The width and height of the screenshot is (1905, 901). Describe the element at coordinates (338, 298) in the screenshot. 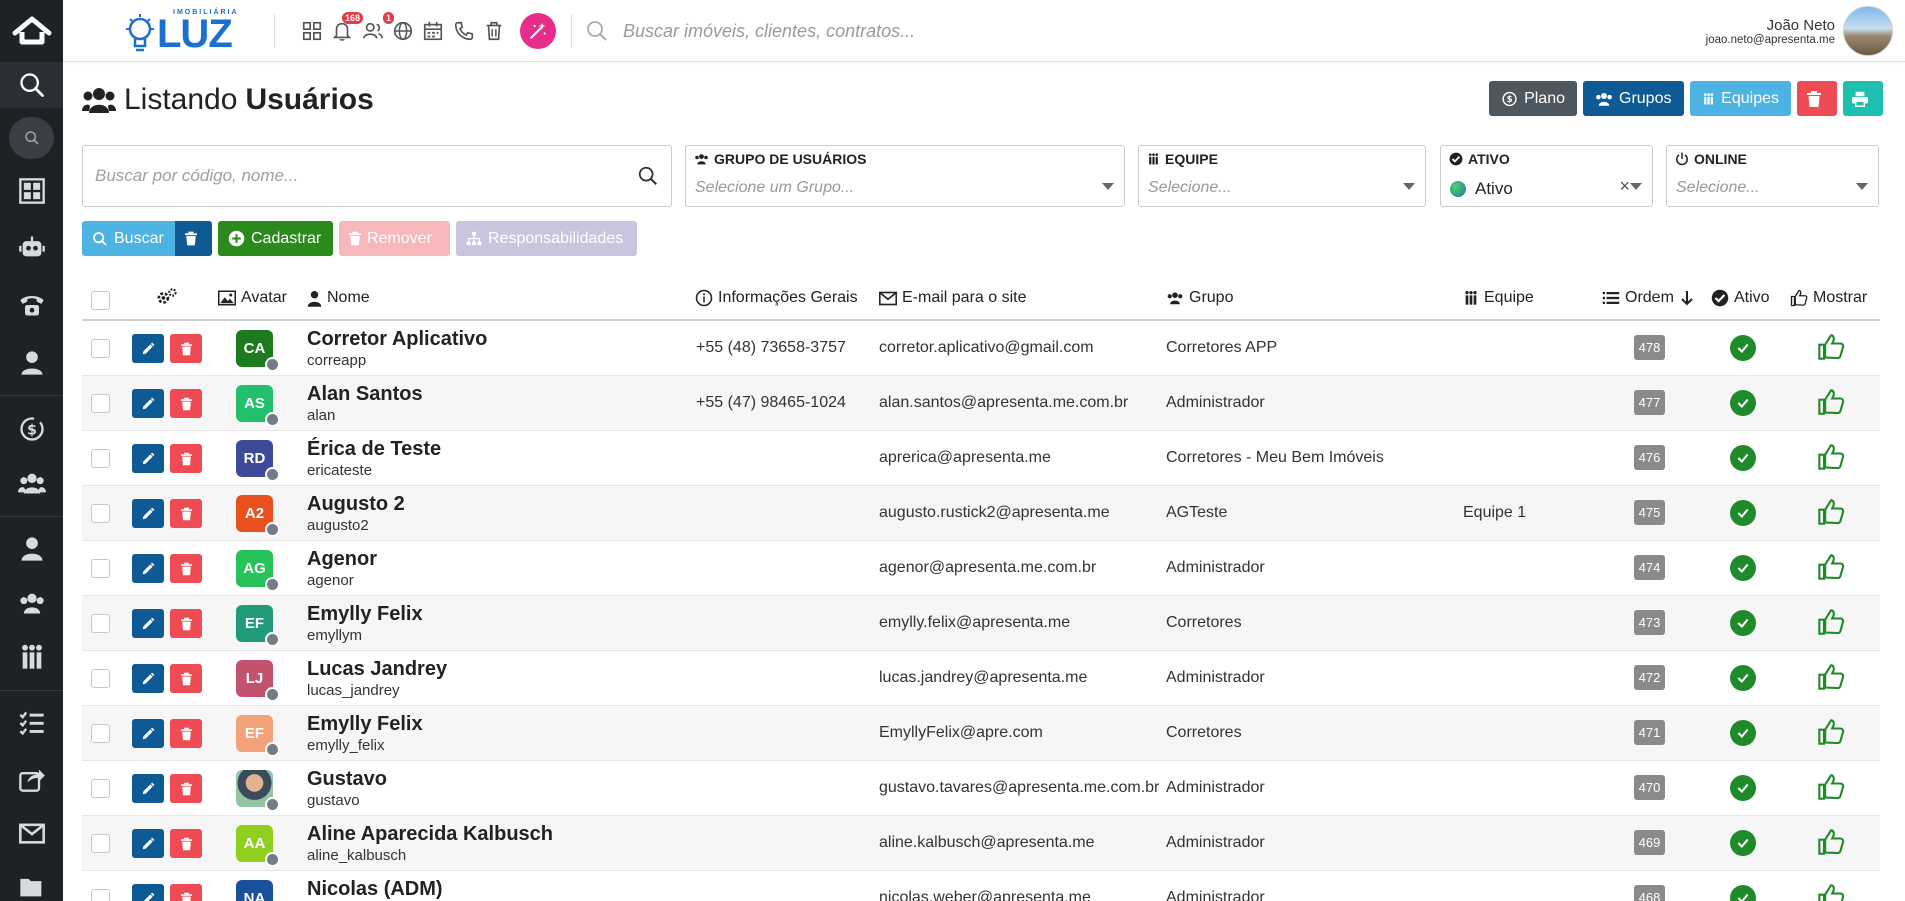

I see `th-nome: Nome` at that location.